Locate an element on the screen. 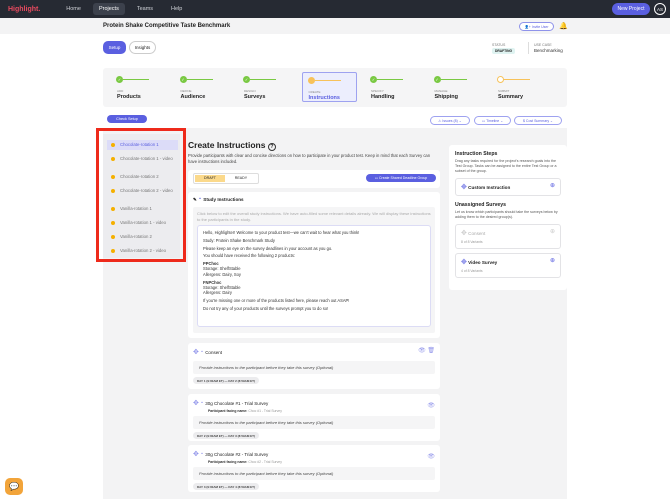 This screenshot has width=670, height=499. step-surveys: ✓ DESIGN Surveys is located at coordinates (265, 87).